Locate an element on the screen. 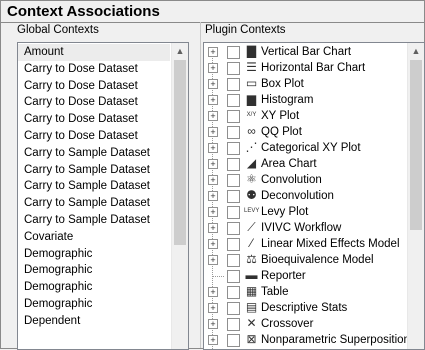 Image resolution: width=425 pixels, height=350 pixels. global-contexts-header: Global Contexts is located at coordinates (58, 30).